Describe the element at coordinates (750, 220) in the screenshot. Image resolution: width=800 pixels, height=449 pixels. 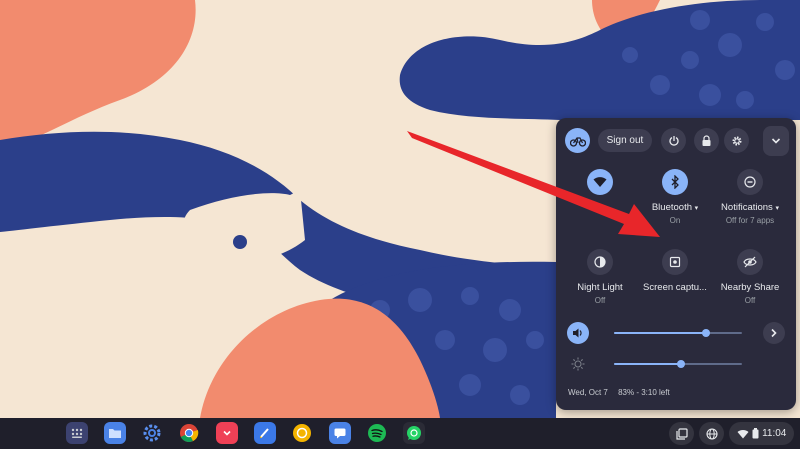
I see `notifications-status: Off for 7 apps` at that location.